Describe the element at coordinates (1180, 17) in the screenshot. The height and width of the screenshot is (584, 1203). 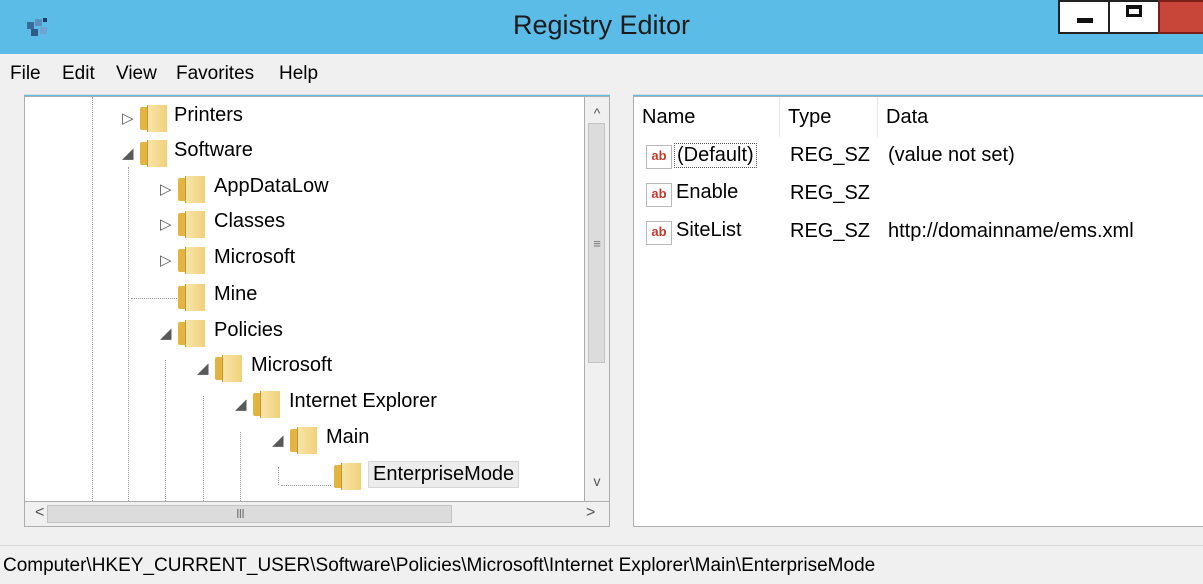
I see `close-button` at that location.